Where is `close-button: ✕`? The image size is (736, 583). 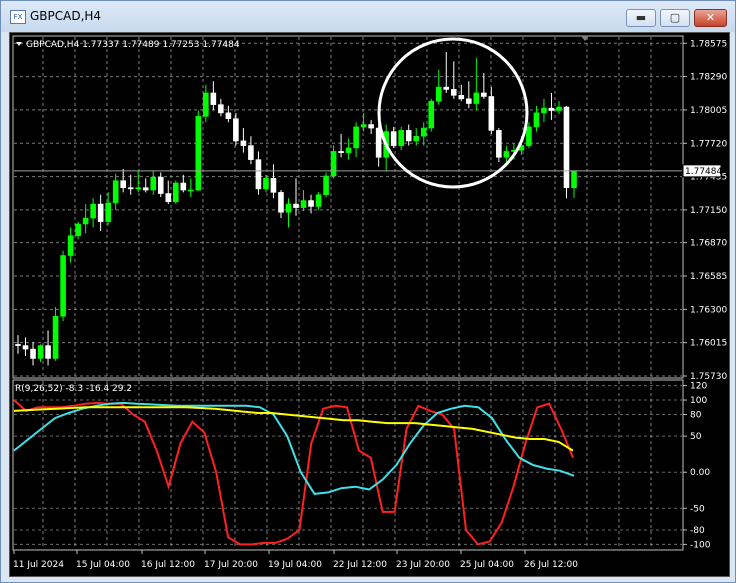
close-button: ✕ is located at coordinates (710, 18).